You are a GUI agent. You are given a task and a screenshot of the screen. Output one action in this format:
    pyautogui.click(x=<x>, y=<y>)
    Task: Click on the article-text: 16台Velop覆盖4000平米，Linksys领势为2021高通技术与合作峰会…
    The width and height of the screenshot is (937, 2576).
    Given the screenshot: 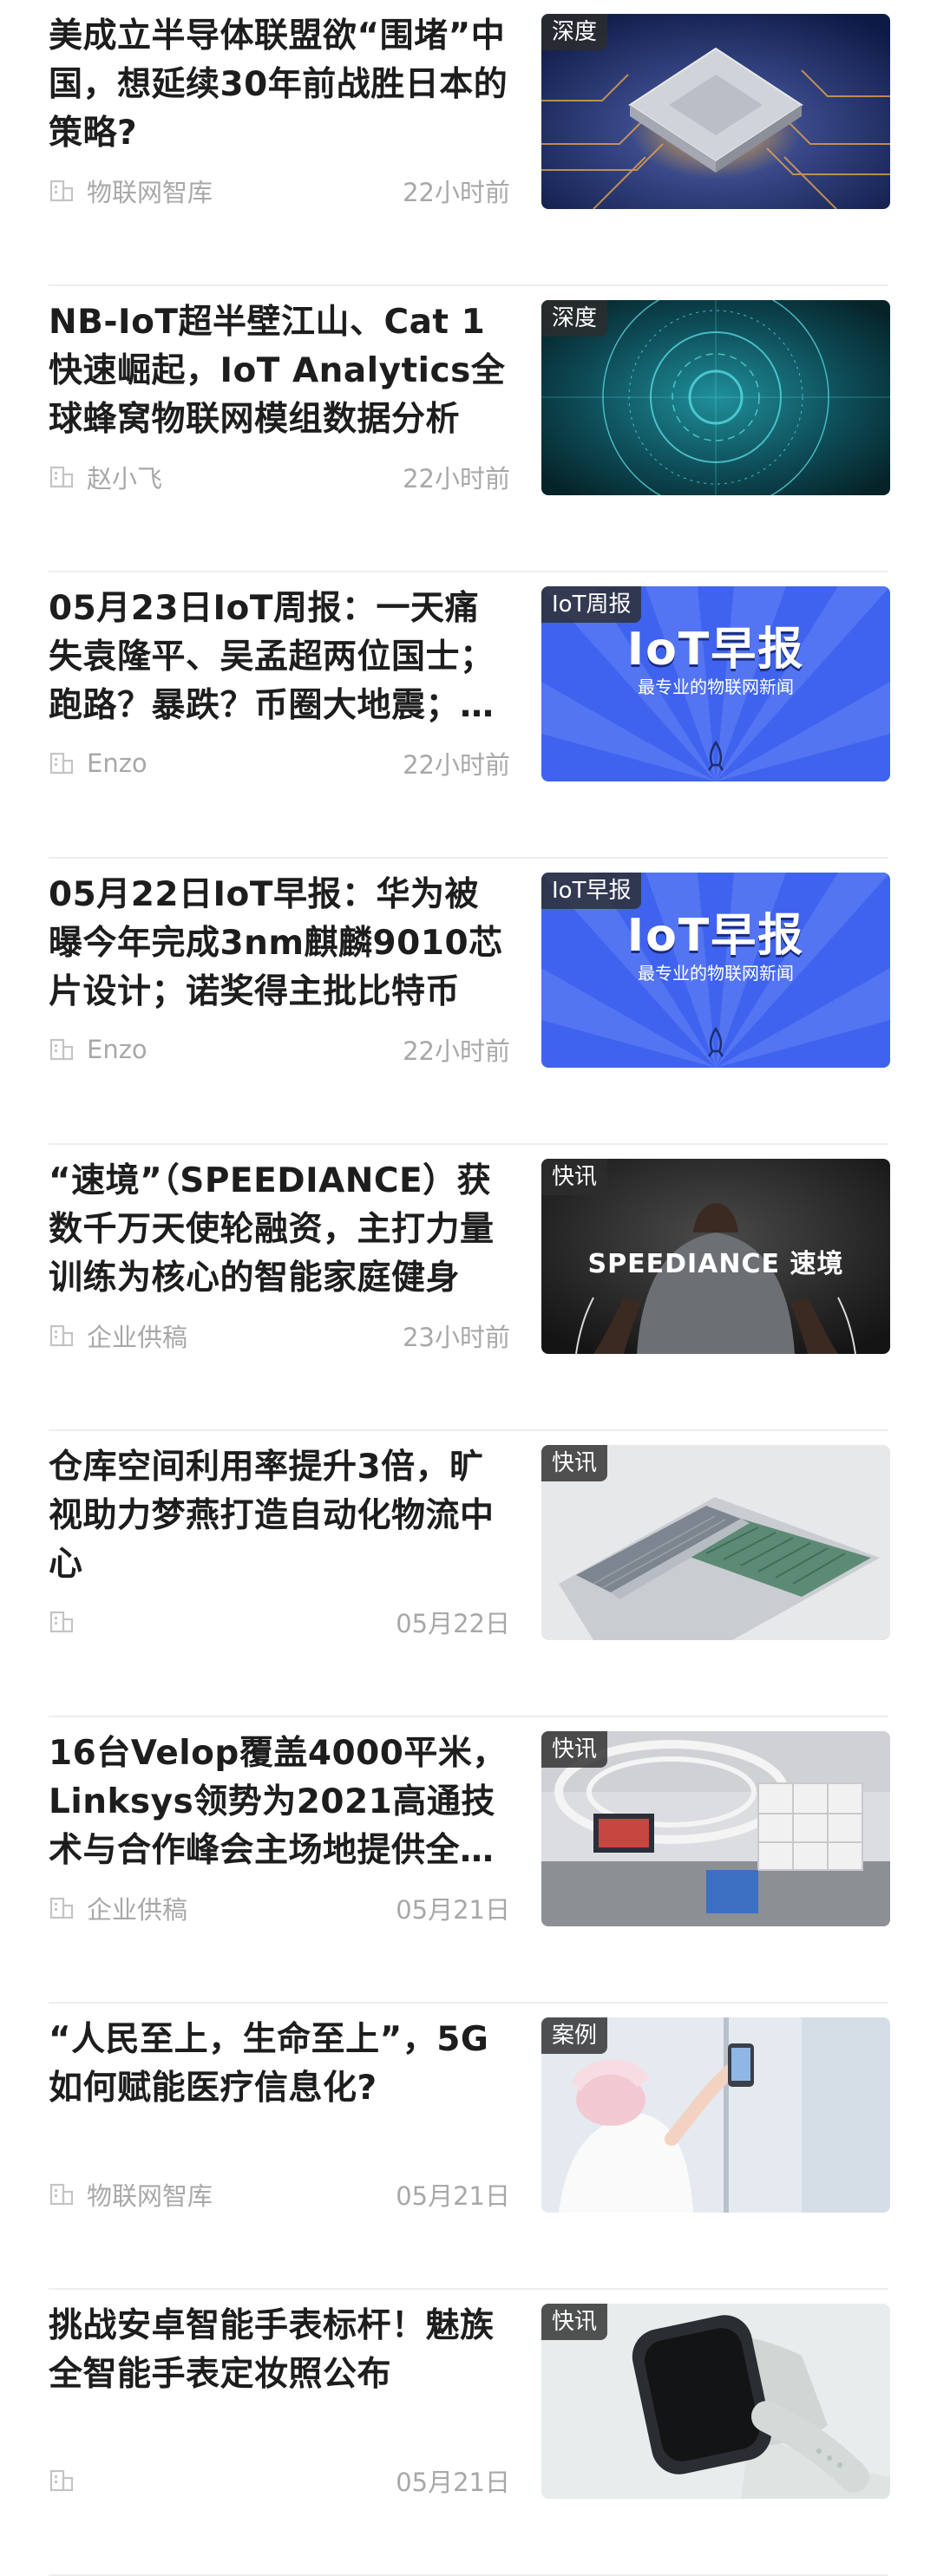 What is the action you would take?
    pyautogui.click(x=279, y=1833)
    